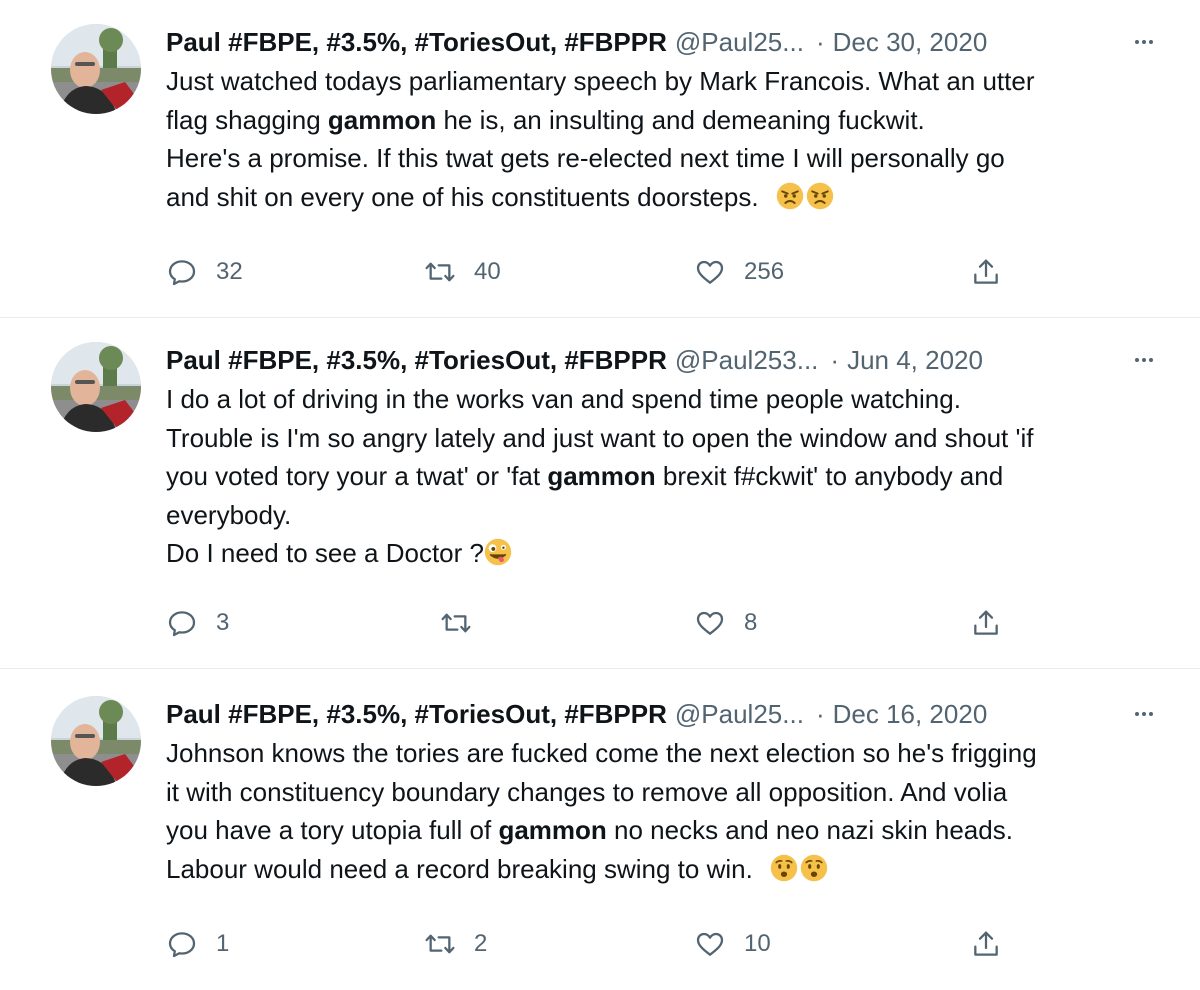  Describe the element at coordinates (197, 944) in the screenshot. I see `reply-button: 1` at that location.